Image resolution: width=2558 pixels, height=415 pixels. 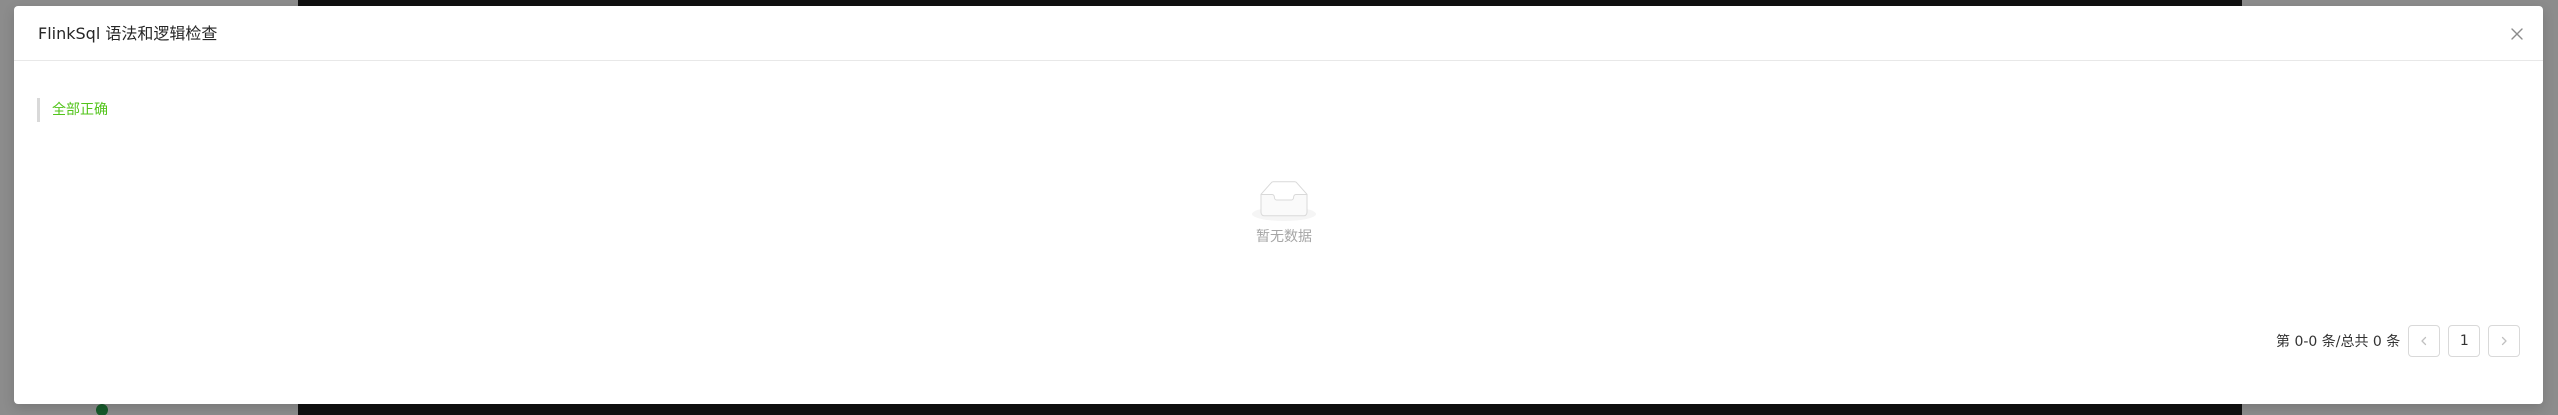 I want to click on empty-state: 暂无数据, so click(x=1284, y=221).